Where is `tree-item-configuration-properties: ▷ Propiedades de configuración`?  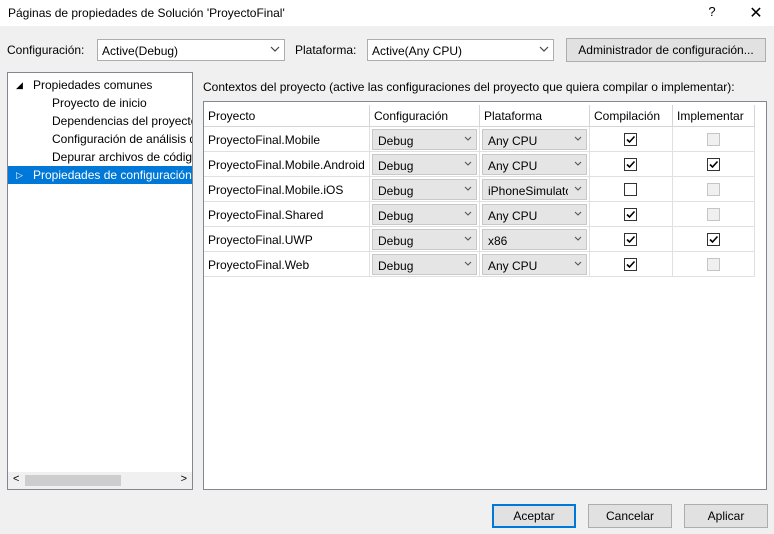 tree-item-configuration-properties: ▷ Propiedades de configuración is located at coordinates (100, 175).